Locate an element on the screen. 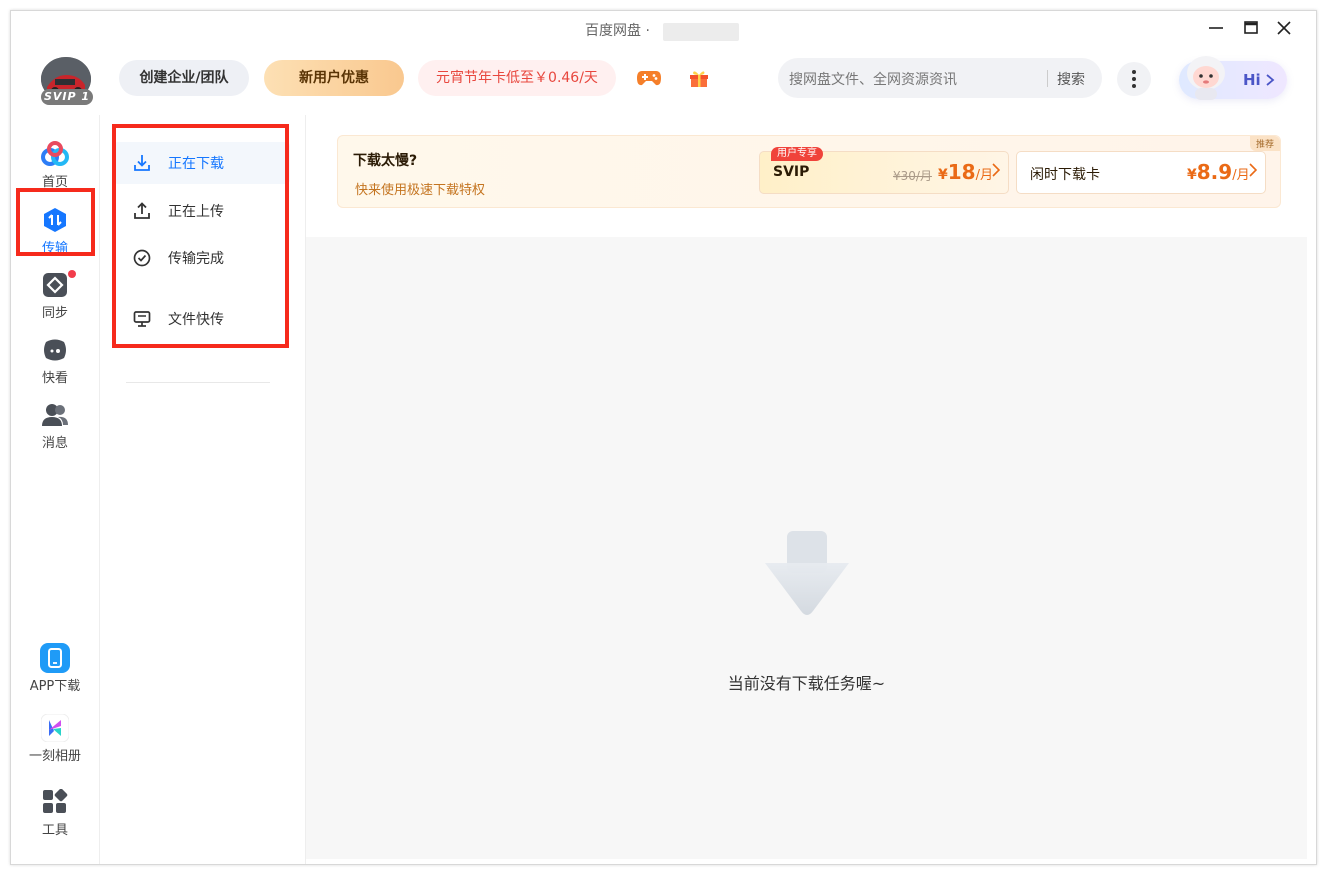 The height and width of the screenshot is (873, 1325). profile-hi-button: Hi is located at coordinates (1233, 78).